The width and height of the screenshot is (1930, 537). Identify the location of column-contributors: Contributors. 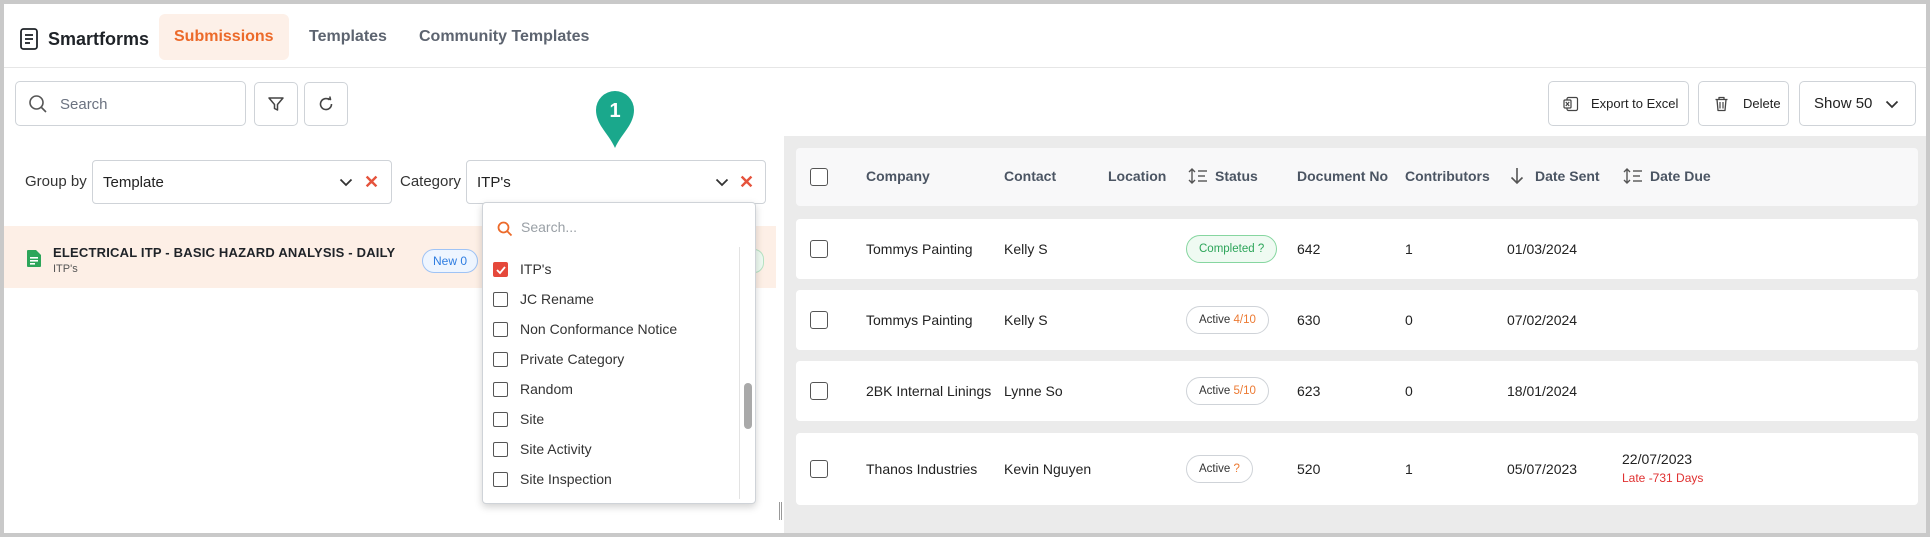
(1447, 176).